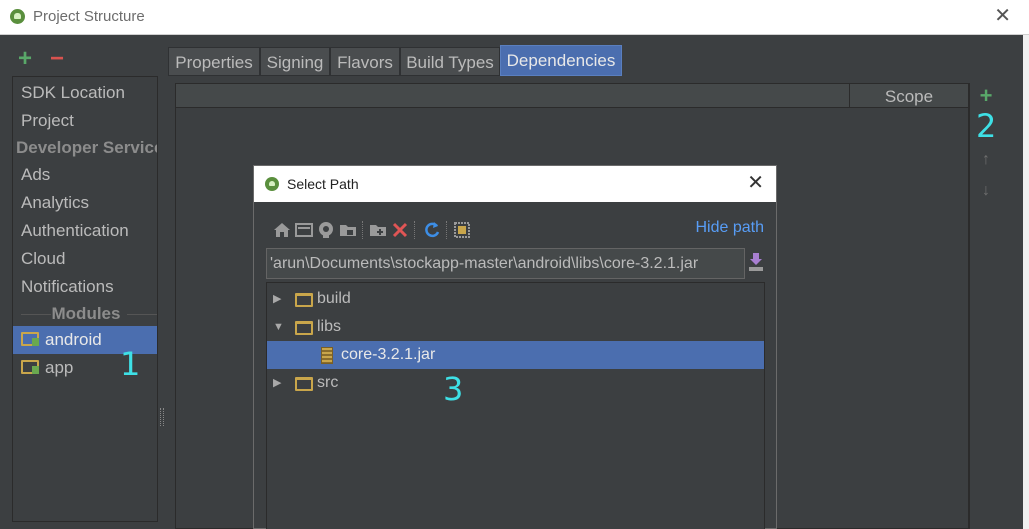 This screenshot has height=529, width=1029. Describe the element at coordinates (908, 96) in the screenshot. I see `column-header-scope: Scope` at that location.